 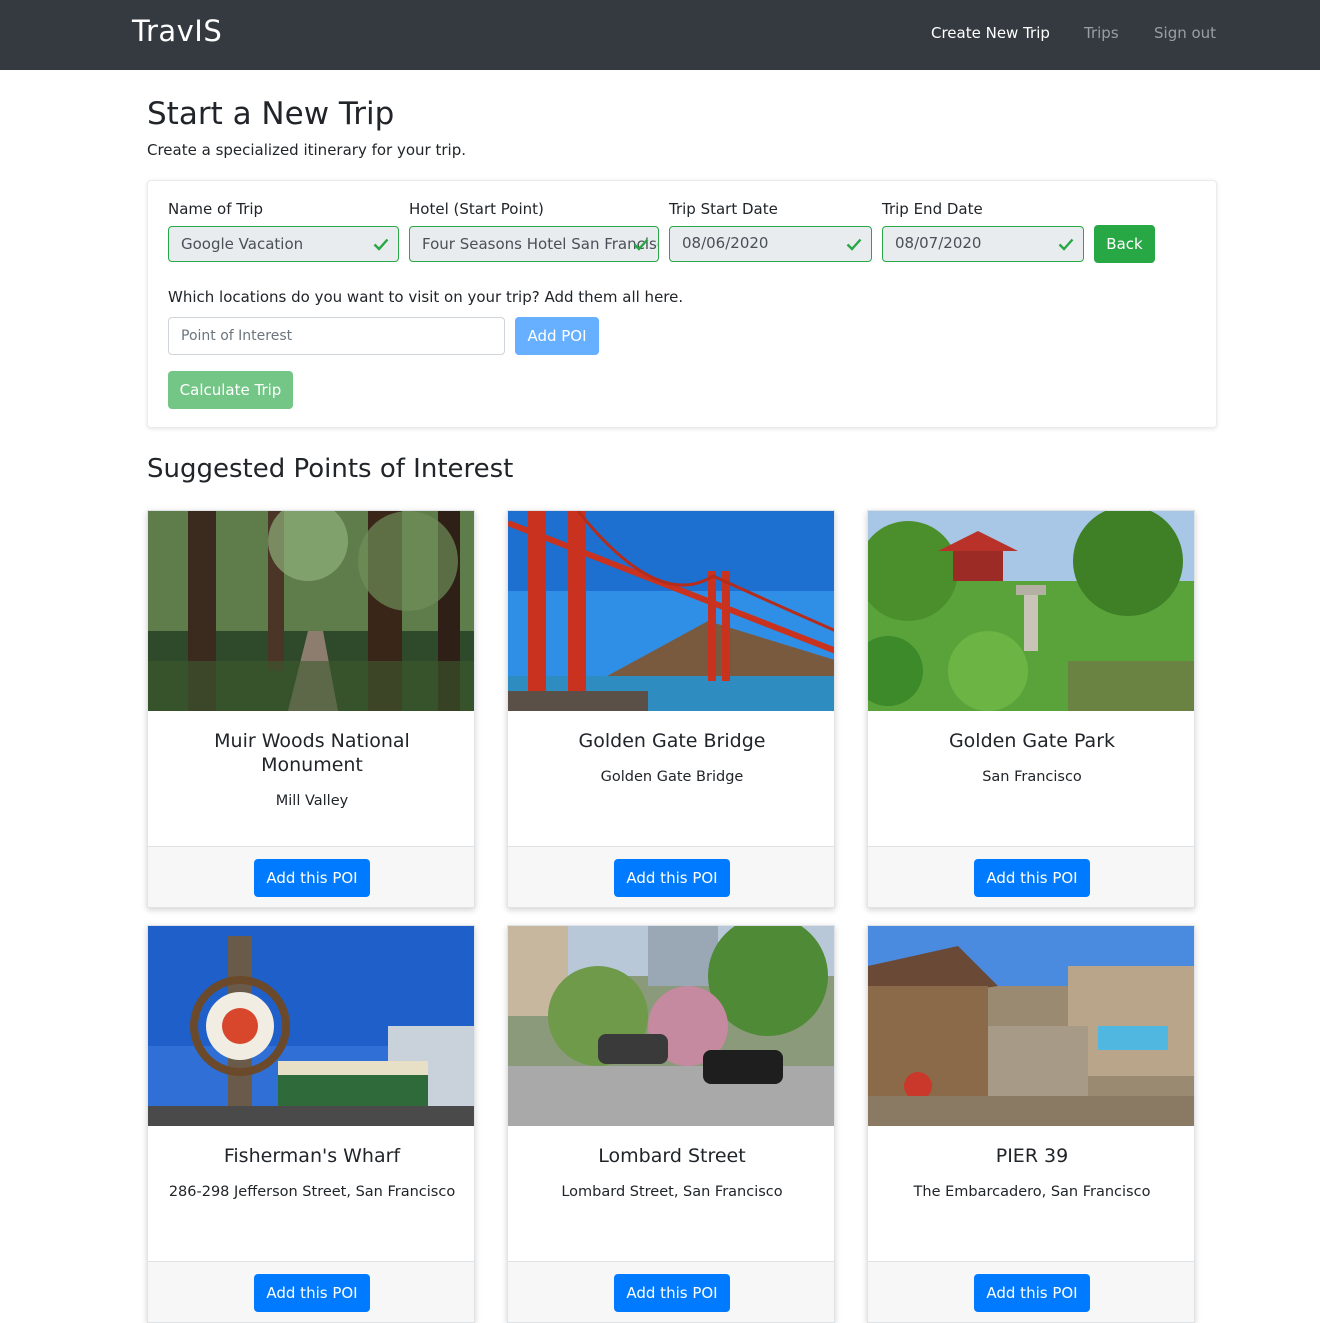 I want to click on end-date-field: 08/07/2020, so click(x=983, y=244).